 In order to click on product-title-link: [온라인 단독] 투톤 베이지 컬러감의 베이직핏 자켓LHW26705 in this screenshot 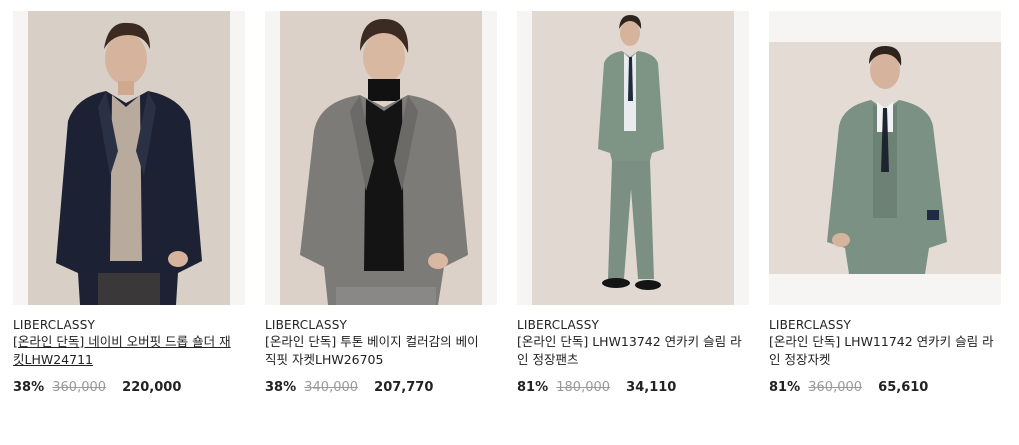, I will do `click(377, 351)`.